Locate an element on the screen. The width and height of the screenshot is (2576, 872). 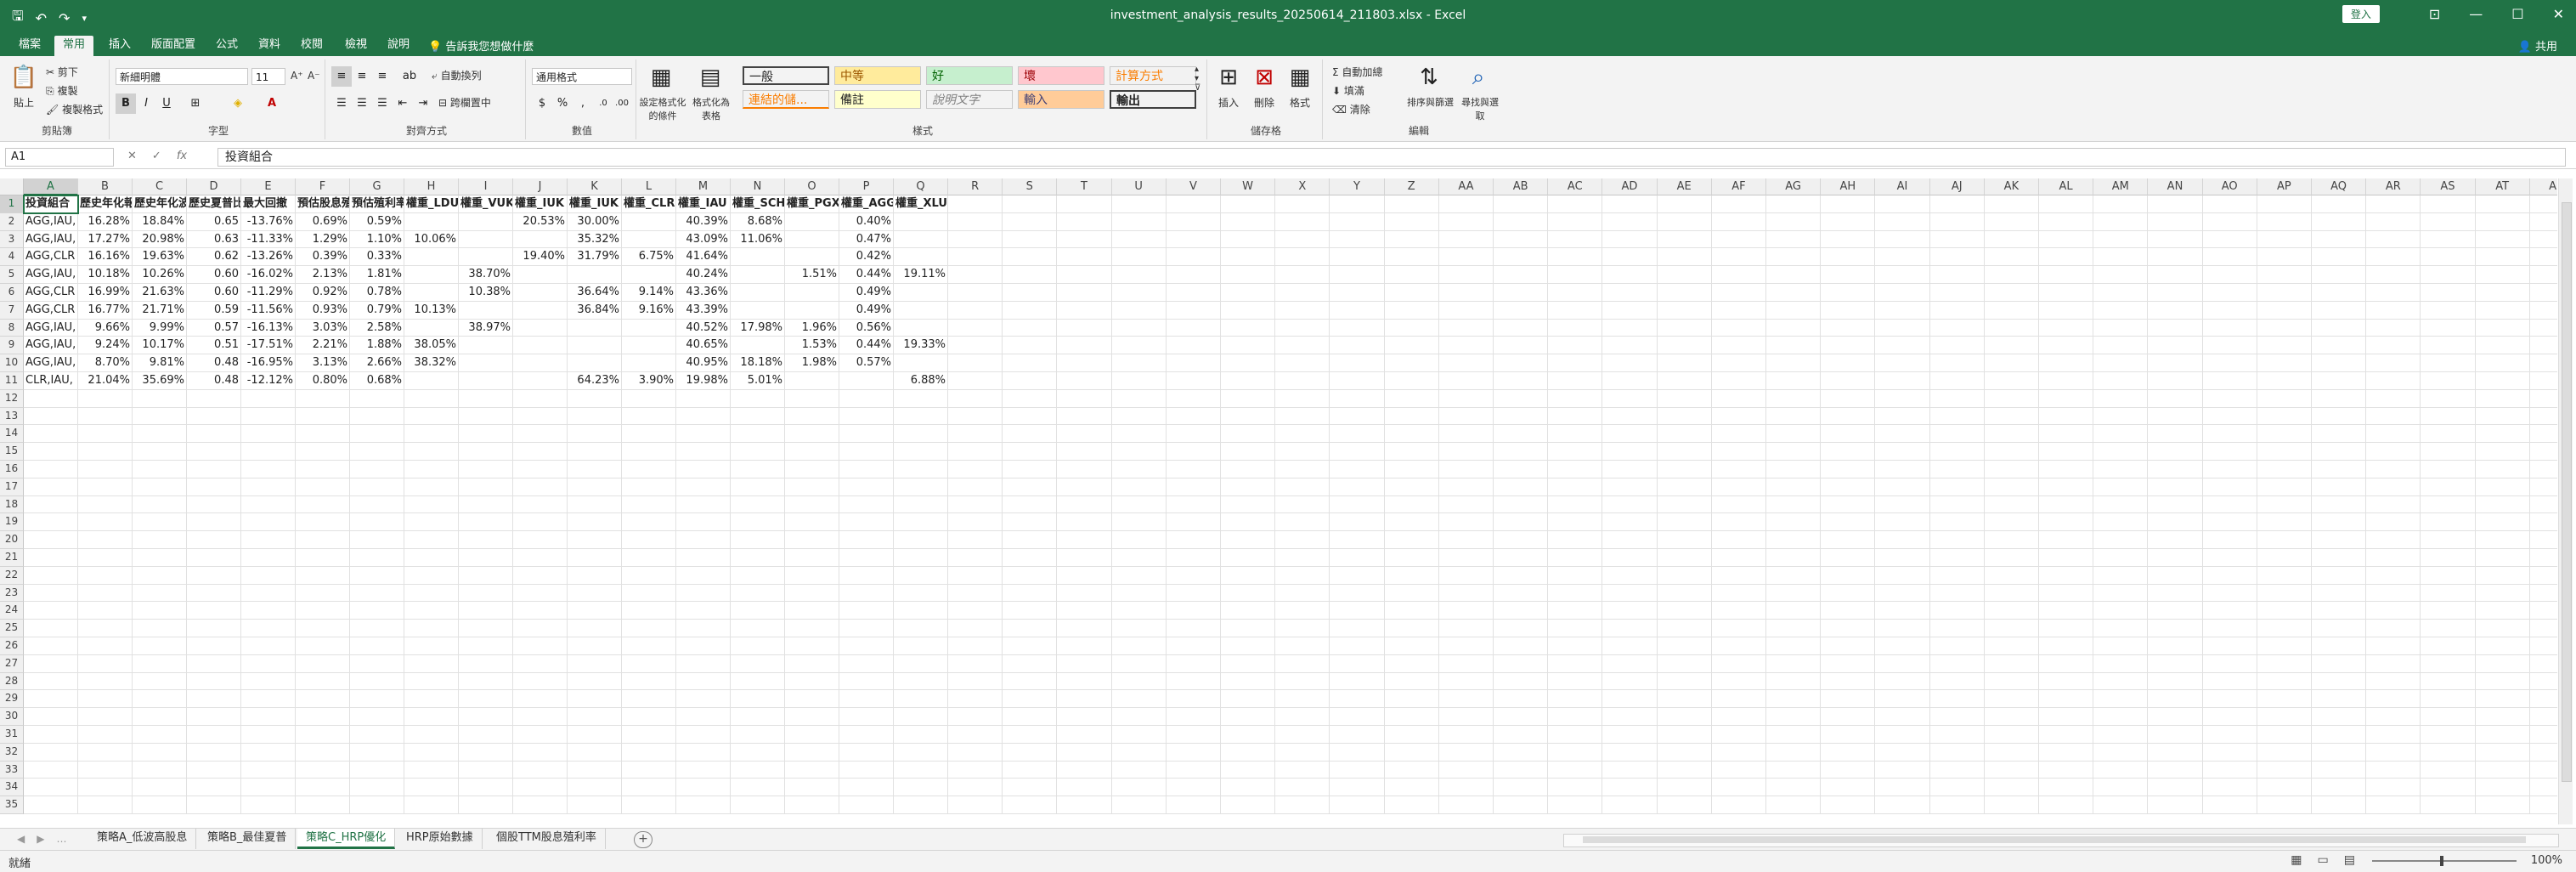
table-cell: 43.09% is located at coordinates (703, 239).